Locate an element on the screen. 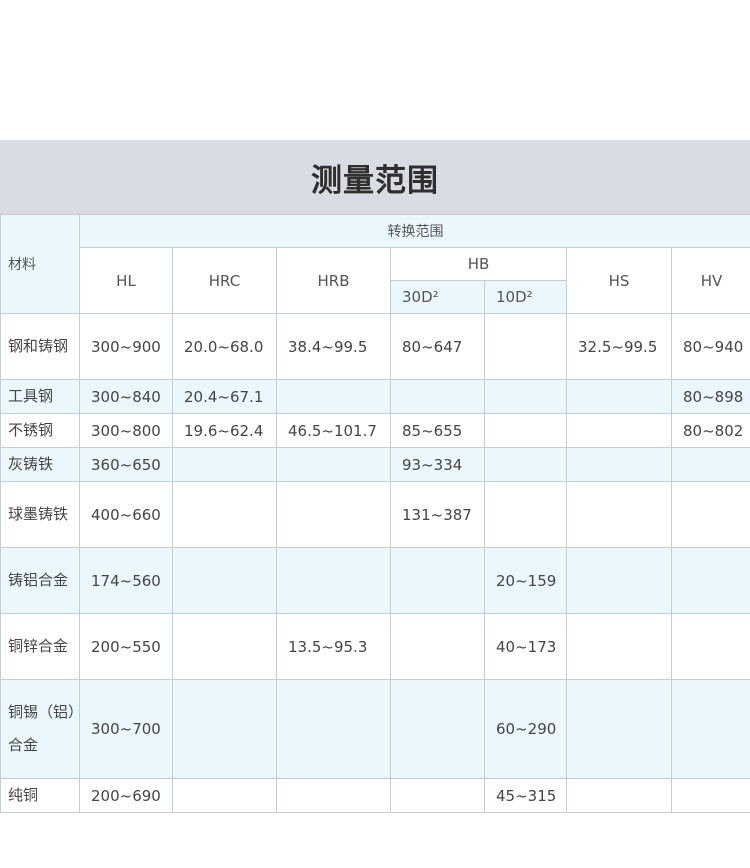 This screenshot has height=868, width=750. table-row: 铜锌合金 200~550 13.5~95.3 40~173 is located at coordinates (375, 646).